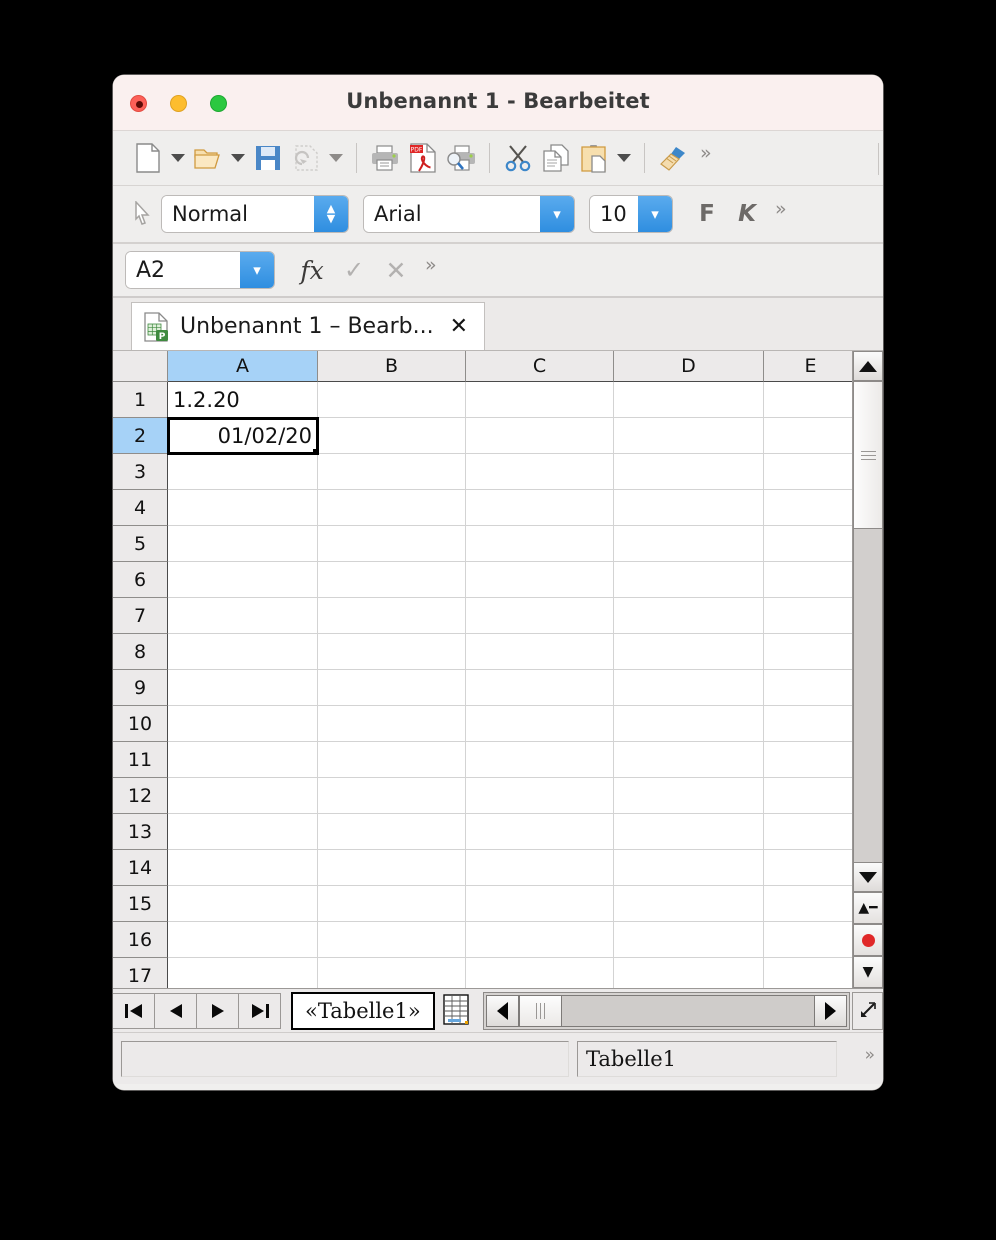 The image size is (996, 1240). Describe the element at coordinates (331, 214) in the screenshot. I see `paragraph-style-spinner: ▲ ▼` at that location.